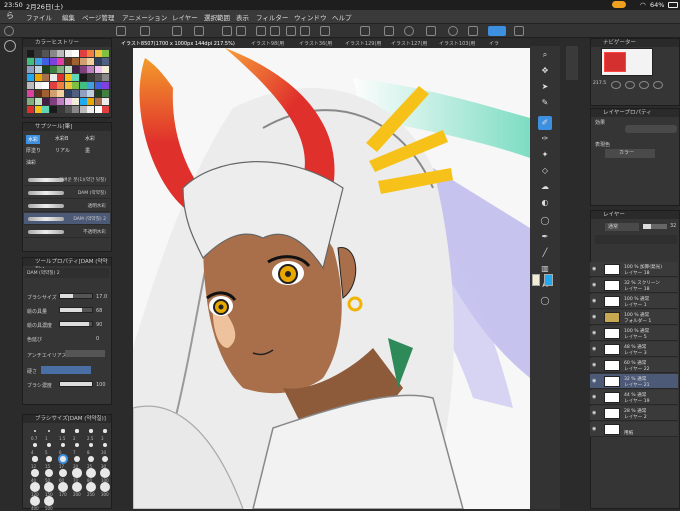 Image resolution: width=680 pixels, height=511 pixels. Describe the element at coordinates (634, 349) in the screenshot. I see `layer-row: ◉ 48 % 通常 レイヤー 3` at that location.